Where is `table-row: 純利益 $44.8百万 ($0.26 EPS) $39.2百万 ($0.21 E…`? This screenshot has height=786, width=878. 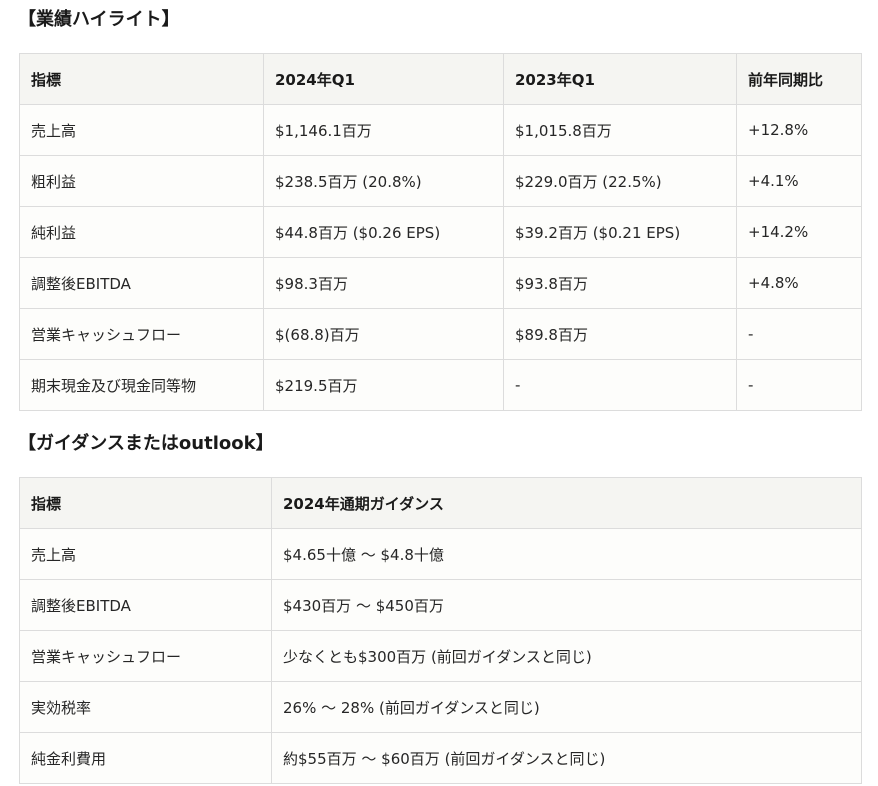 table-row: 純利益 $44.8百万 ($0.26 EPS) $39.2百万 ($0.21 E… is located at coordinates (440, 232).